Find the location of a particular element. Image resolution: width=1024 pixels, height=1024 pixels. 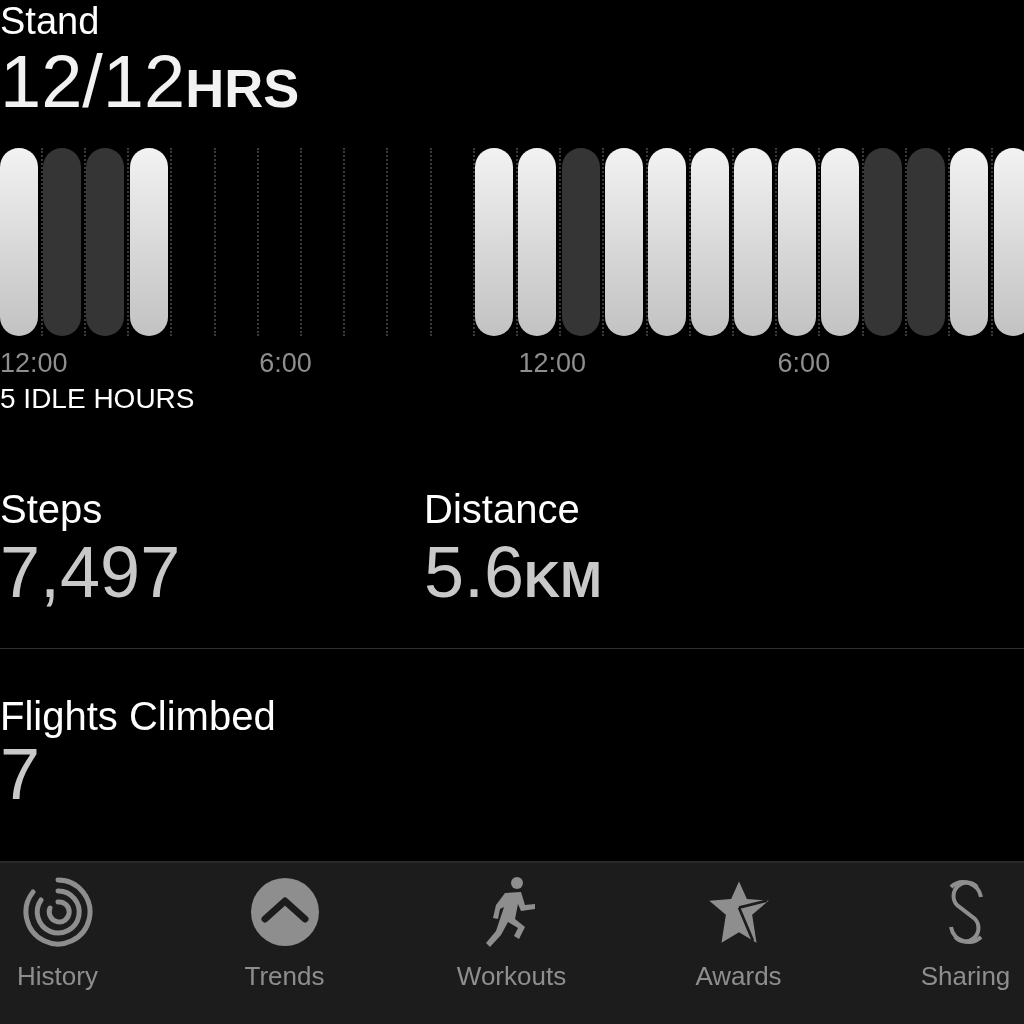

metric-value: 5.6KM is located at coordinates (513, 573).